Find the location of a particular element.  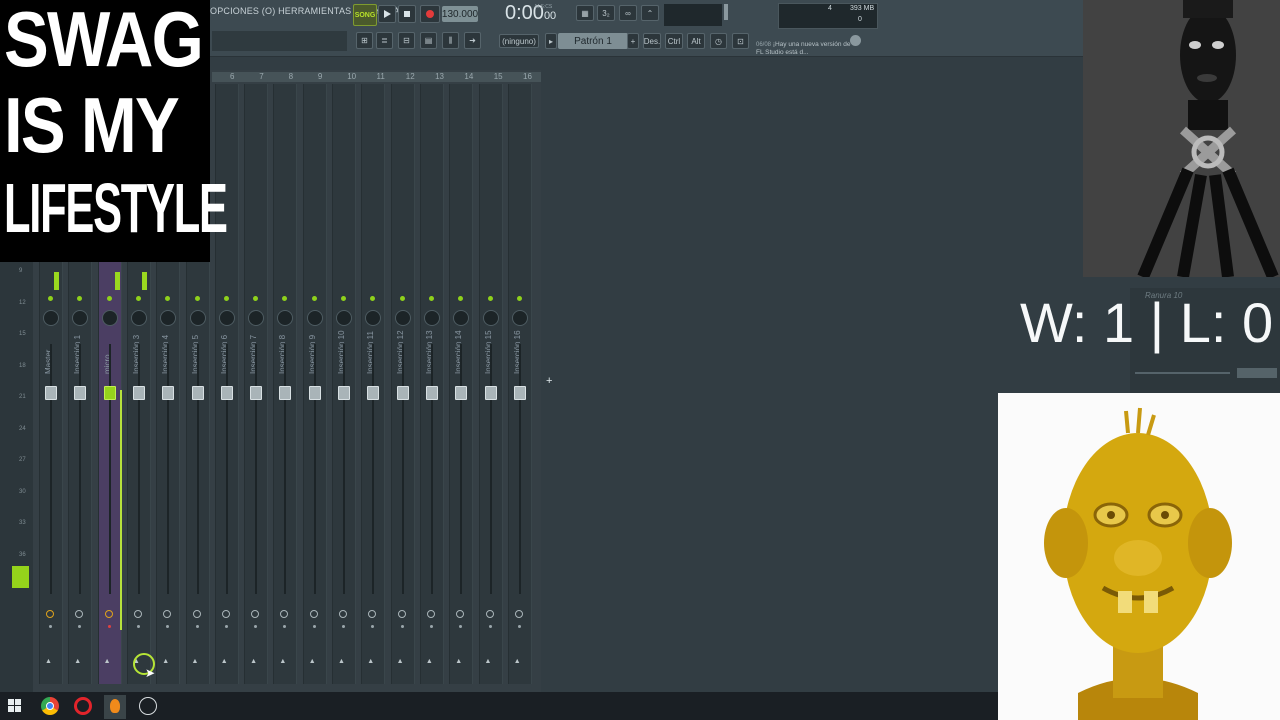

fl-studio-icon is located at coordinates (115, 707).